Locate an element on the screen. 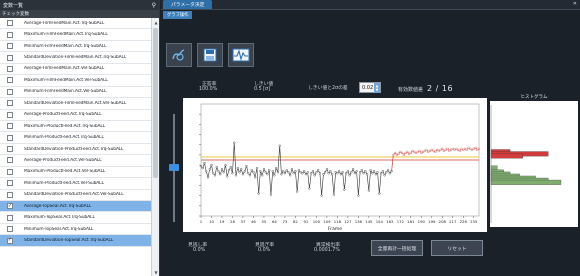 This screenshot has width=580, height=276. variable-row: Average-ProductFeed.Act.Vel-SubALL is located at coordinates (75, 161).